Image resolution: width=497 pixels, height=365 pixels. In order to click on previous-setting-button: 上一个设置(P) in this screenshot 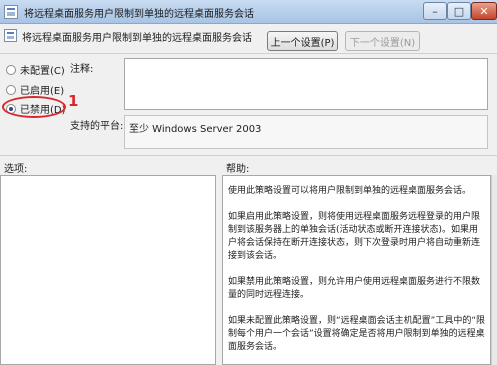, I will do `click(302, 41)`.